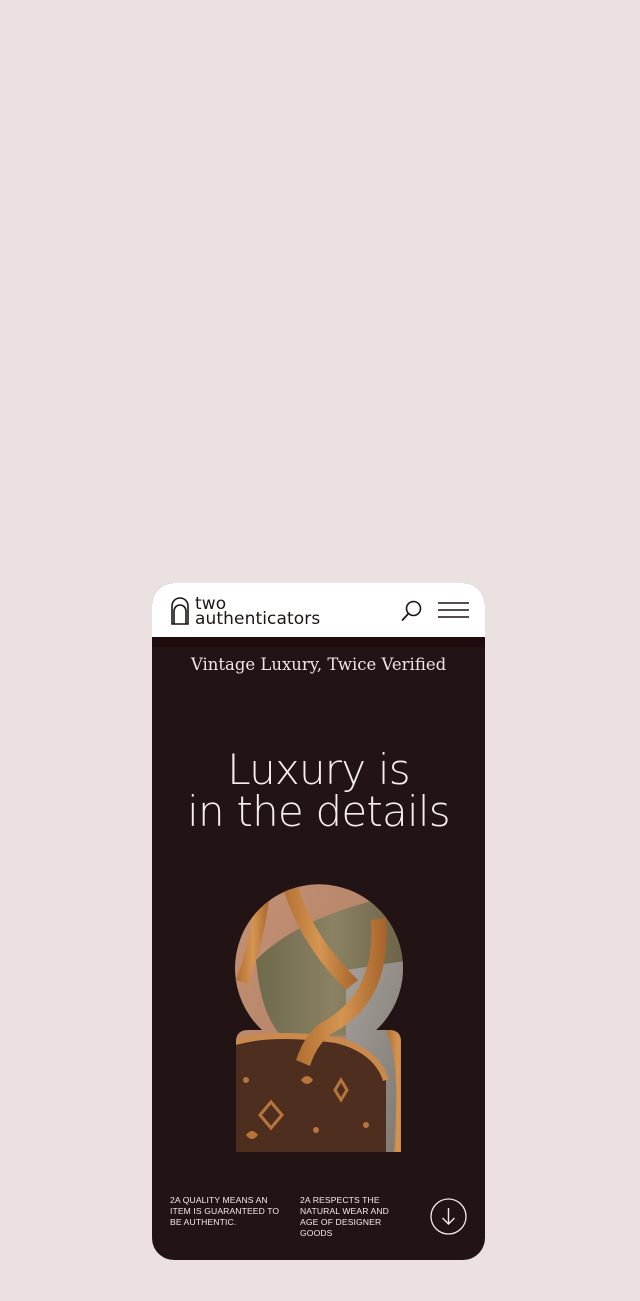 The height and width of the screenshot is (1301, 640). I want to click on site-header: two authenticators, so click(318, 610).